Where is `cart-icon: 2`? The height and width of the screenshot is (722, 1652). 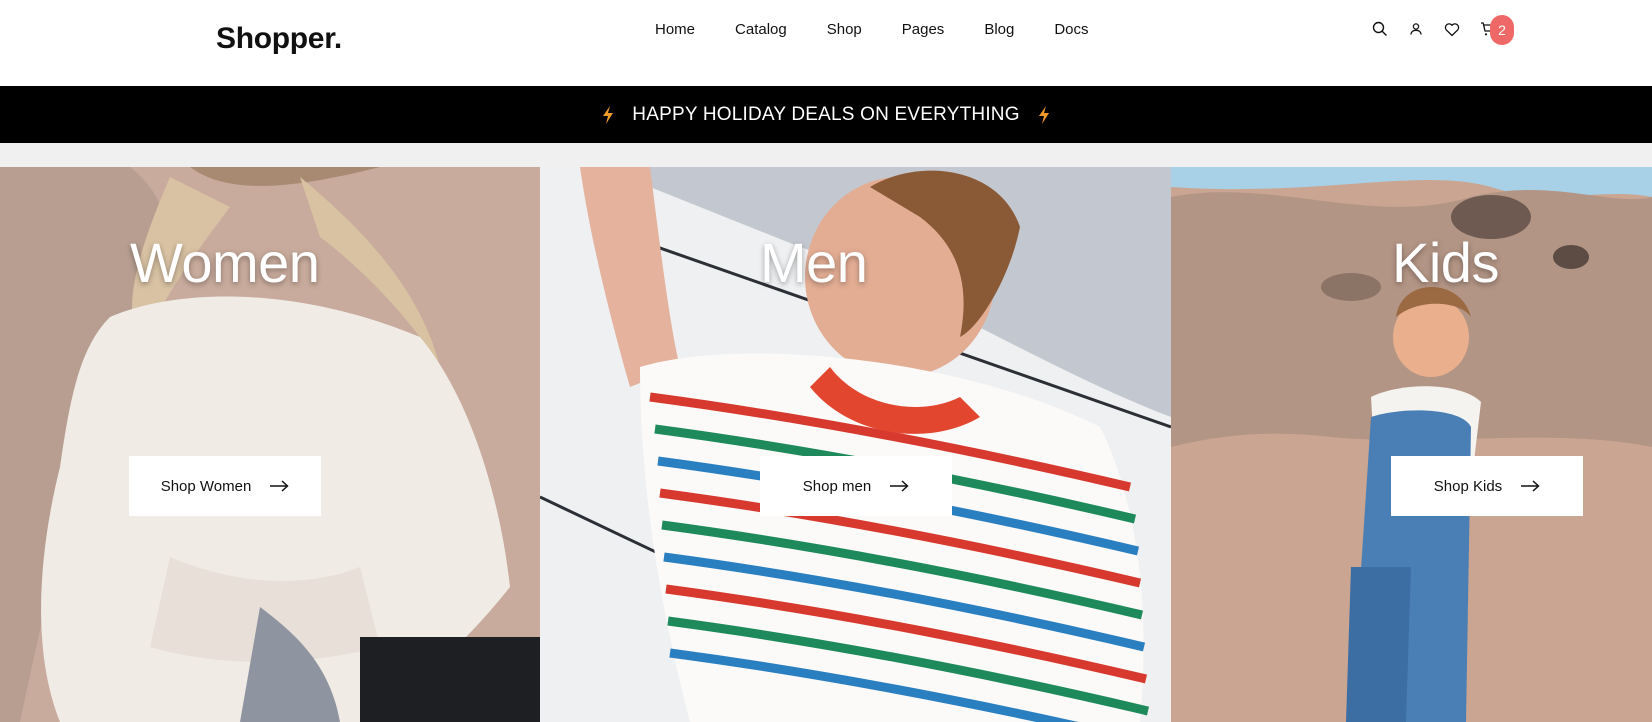
cart-icon: 2 is located at coordinates (1496, 30).